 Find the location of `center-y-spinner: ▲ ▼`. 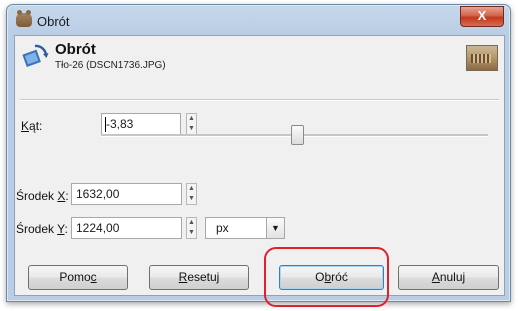

center-y-spinner: ▲ ▼ is located at coordinates (191, 228).